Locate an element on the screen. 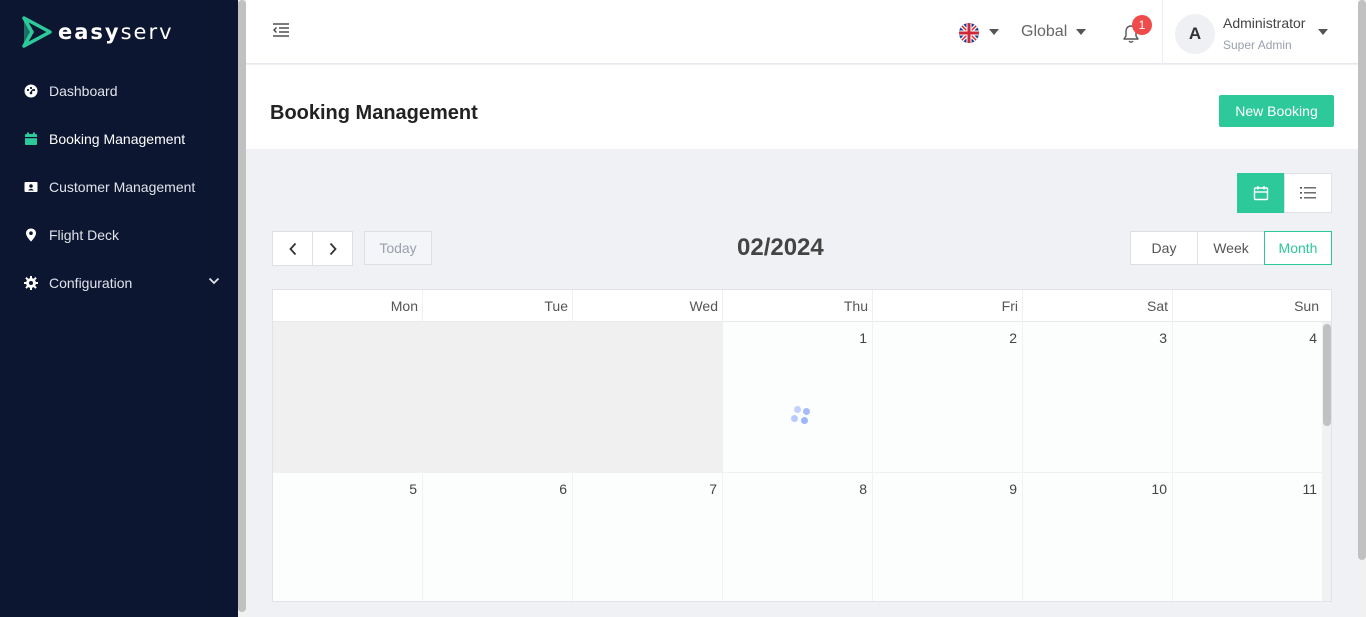 This screenshot has height=617, width=1366. list-view-toggle is located at coordinates (1308, 193).